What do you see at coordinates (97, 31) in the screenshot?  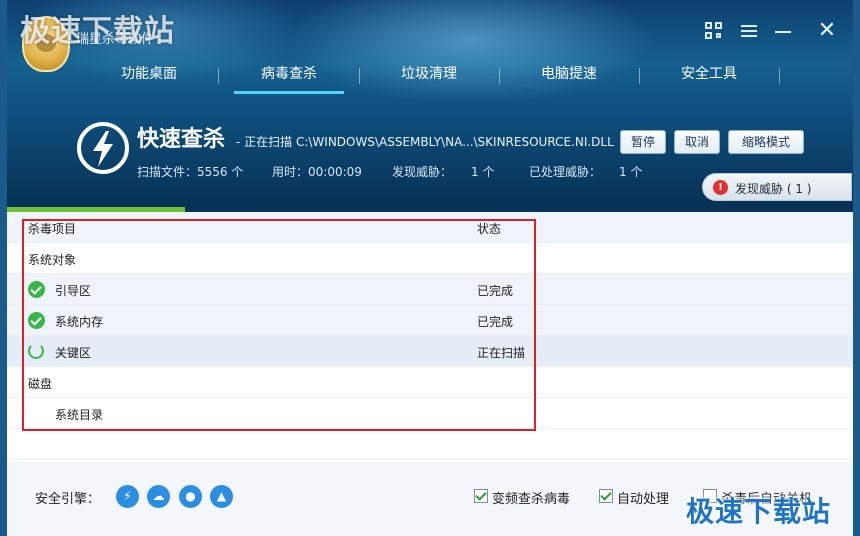 I see `watermark-top: 极速下载站` at bounding box center [97, 31].